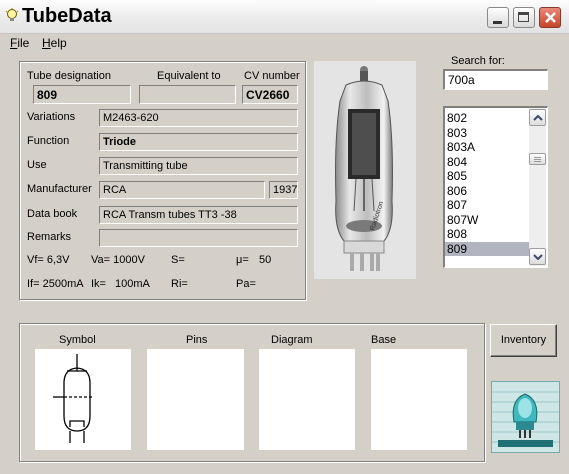  I want to click on close-icon, so click(550, 17).